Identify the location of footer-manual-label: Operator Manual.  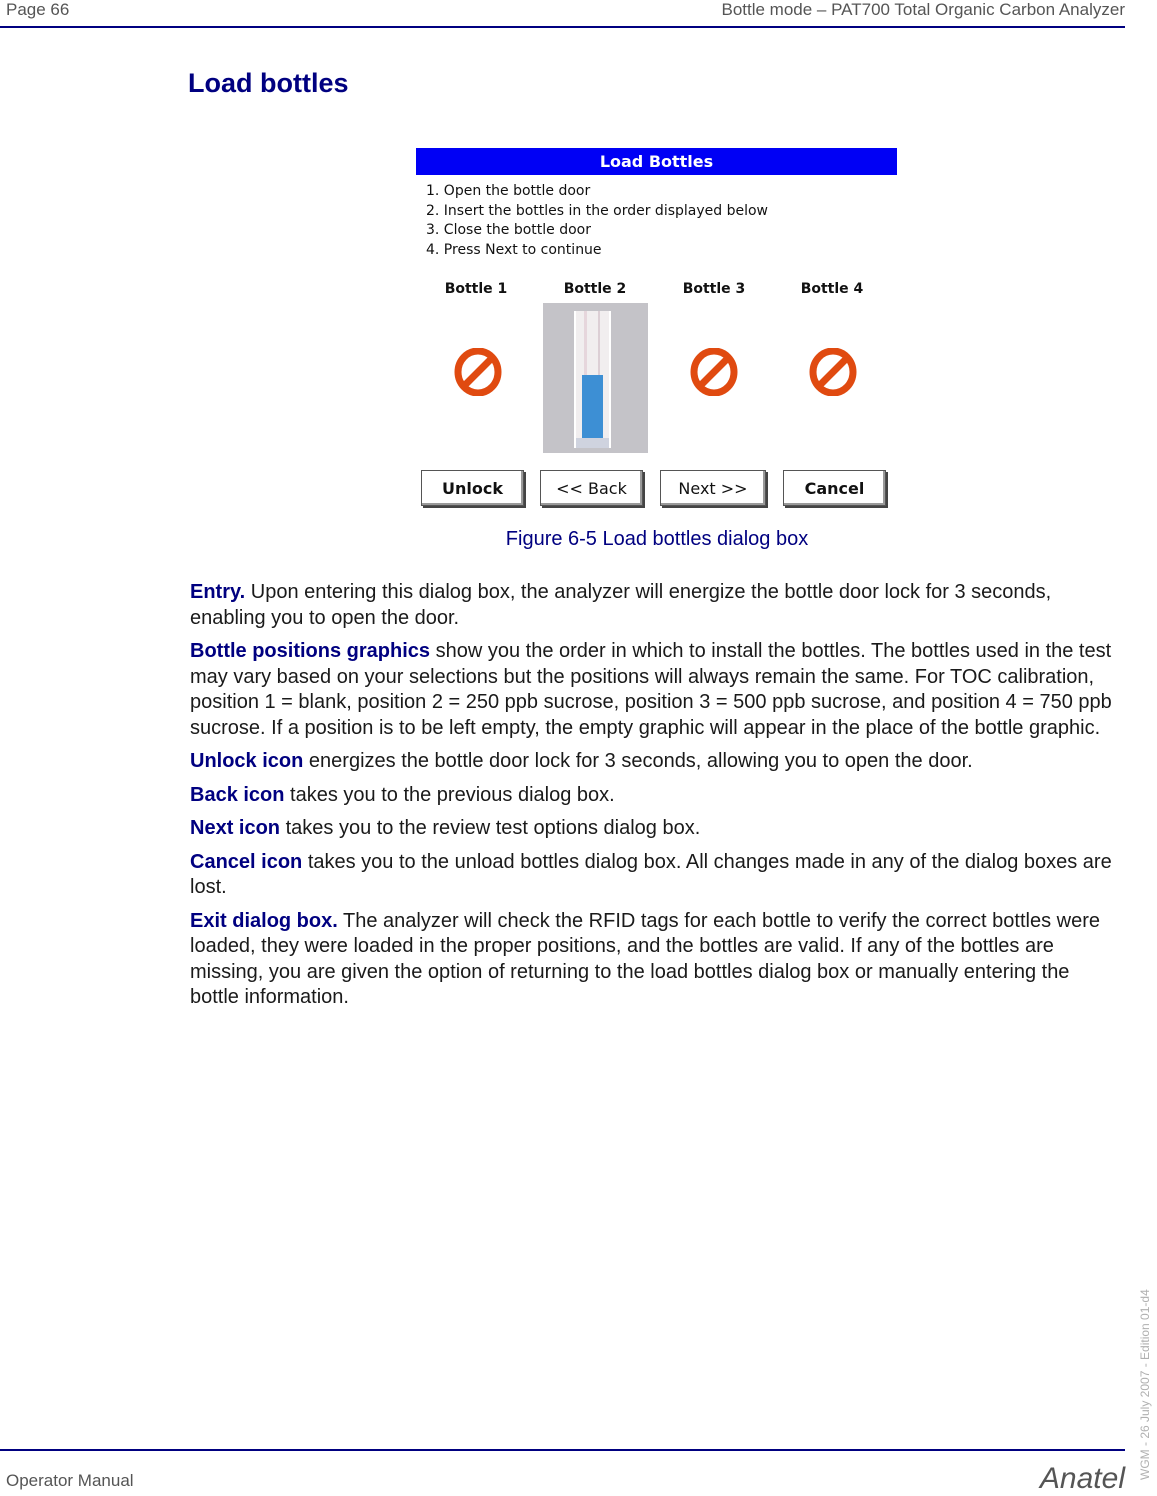
(70, 1480).